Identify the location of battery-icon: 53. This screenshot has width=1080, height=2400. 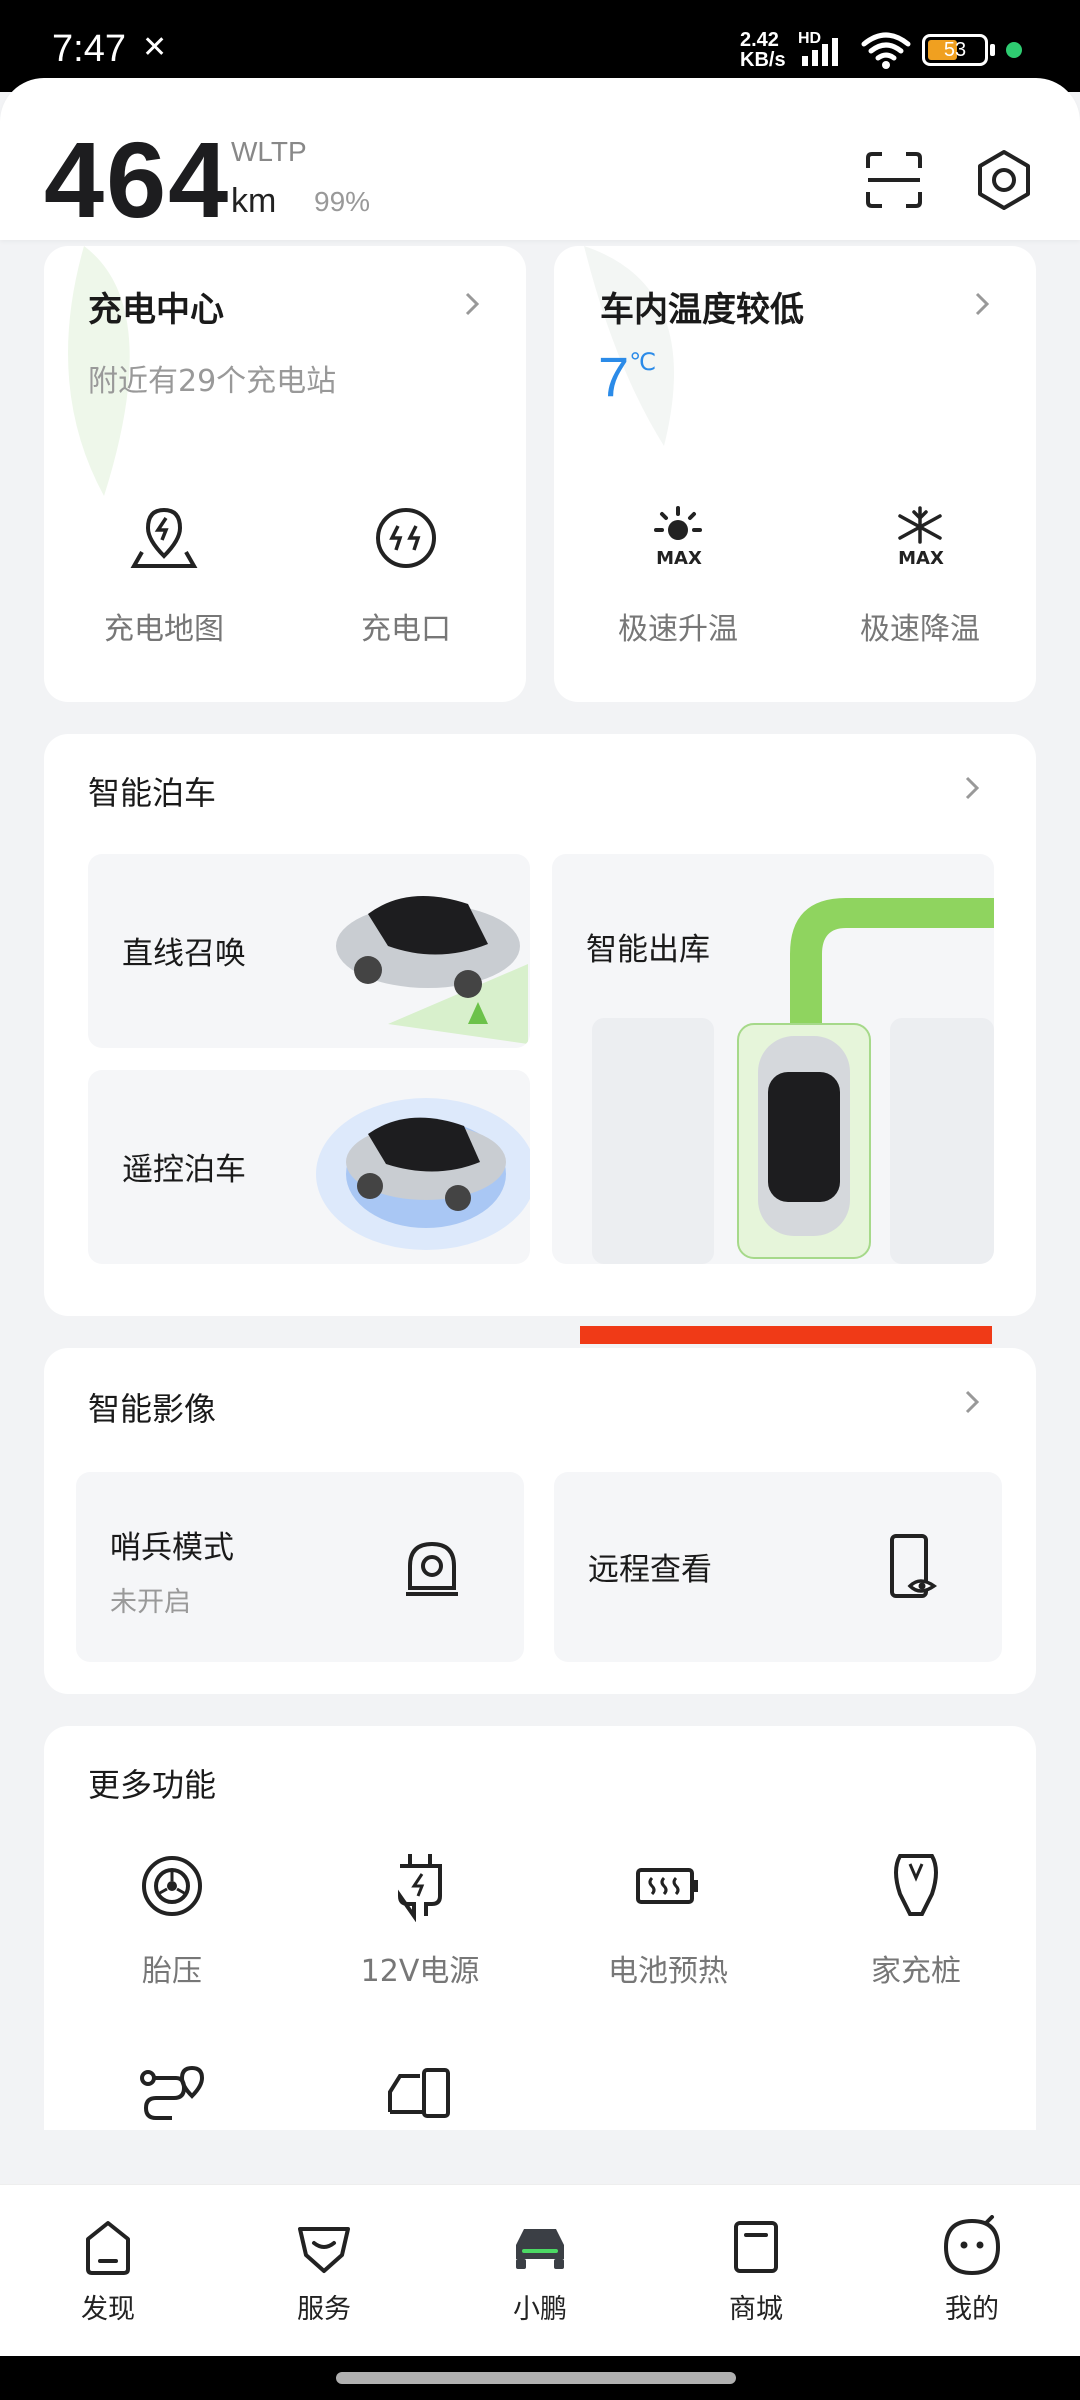
(955, 50).